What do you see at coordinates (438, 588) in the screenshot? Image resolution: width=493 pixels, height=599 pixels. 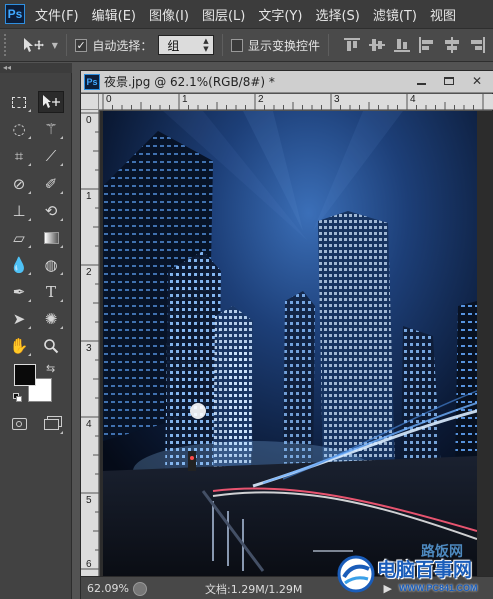 I see `watermark-site: WWW.PC841.COM` at bounding box center [438, 588].